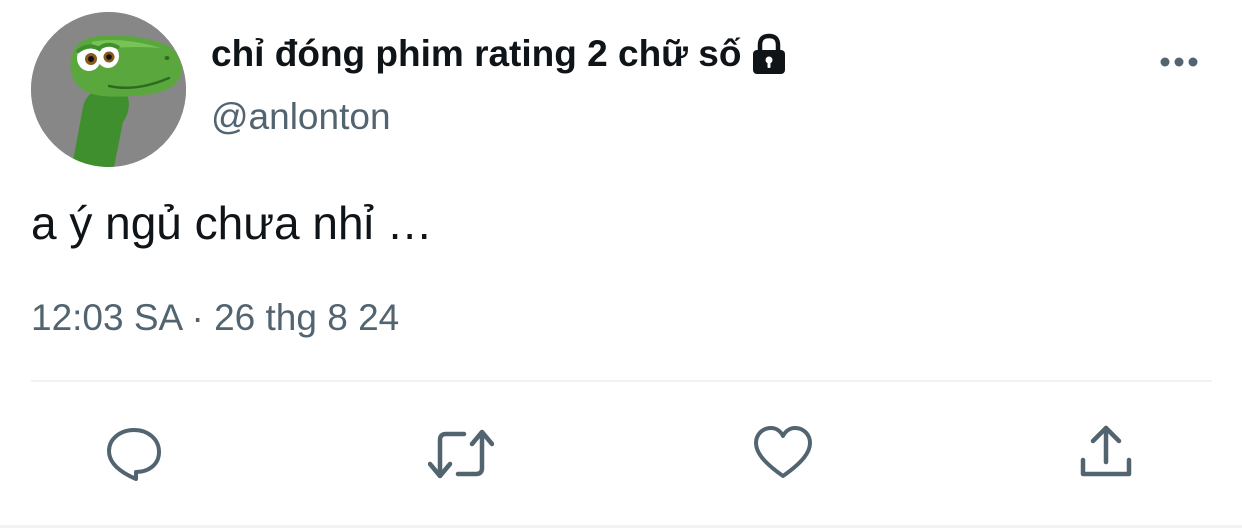 The width and height of the screenshot is (1242, 530). What do you see at coordinates (301, 117) in the screenshot?
I see `handle: @anlonton` at bounding box center [301, 117].